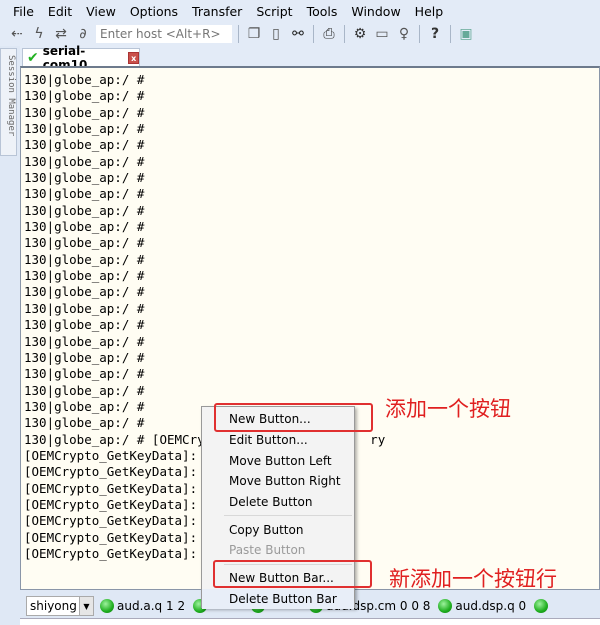 Image resolution: width=600 pixels, height=625 pixels. I want to click on keymap-icon: ▭, so click(382, 34).